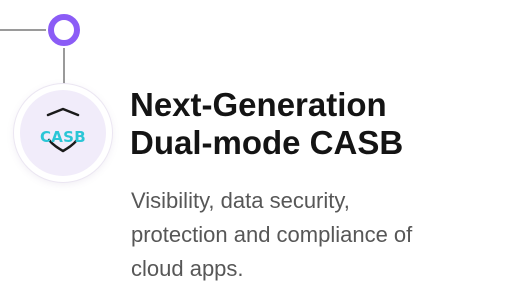 The width and height of the screenshot is (509, 288). What do you see at coordinates (63, 137) in the screenshot?
I see `casb-badge-label: CASB` at bounding box center [63, 137].